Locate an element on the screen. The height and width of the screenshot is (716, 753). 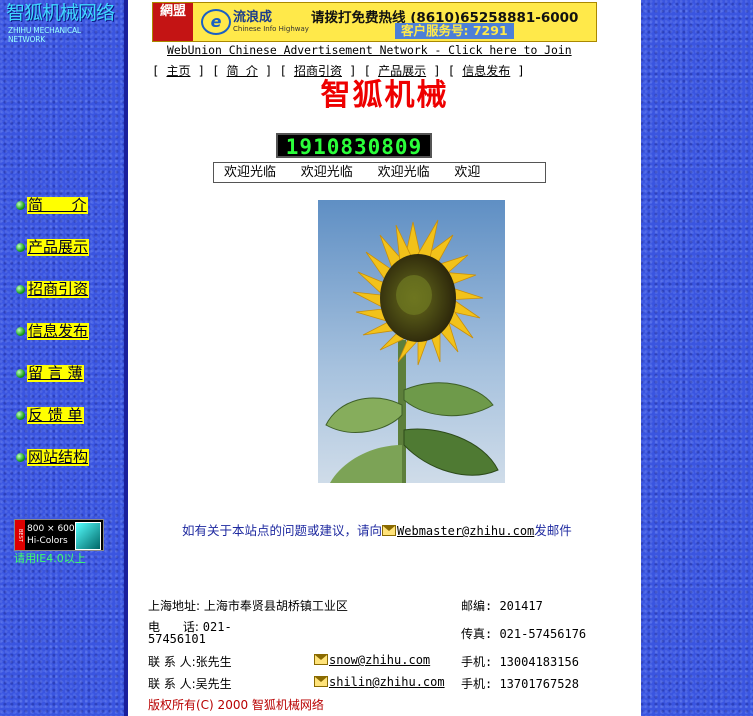
sidebar-item-info: 信息发布 is located at coordinates (53, 331).